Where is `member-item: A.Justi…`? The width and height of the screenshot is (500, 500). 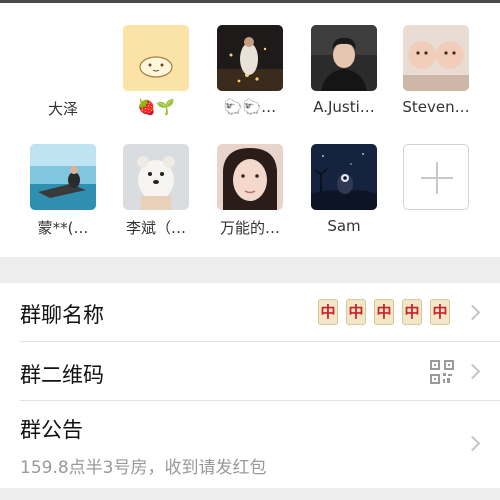 member-item: A.Justi… is located at coordinates (344, 80).